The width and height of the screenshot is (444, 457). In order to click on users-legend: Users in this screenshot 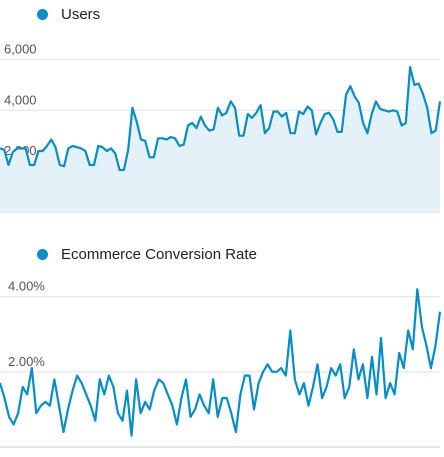, I will do `click(68, 14)`.